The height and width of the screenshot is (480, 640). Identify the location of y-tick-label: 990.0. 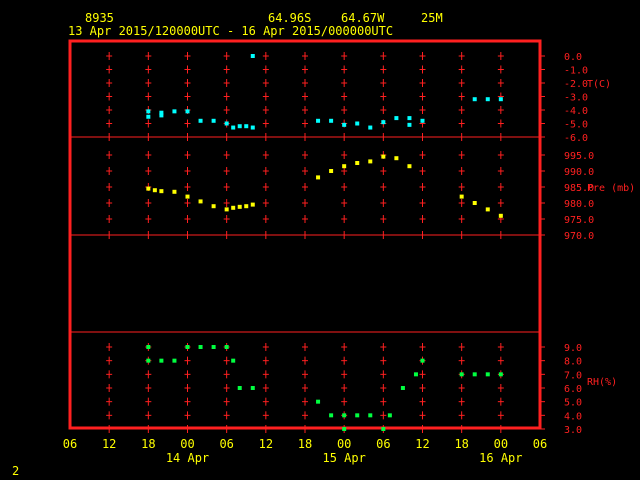
(579, 172).